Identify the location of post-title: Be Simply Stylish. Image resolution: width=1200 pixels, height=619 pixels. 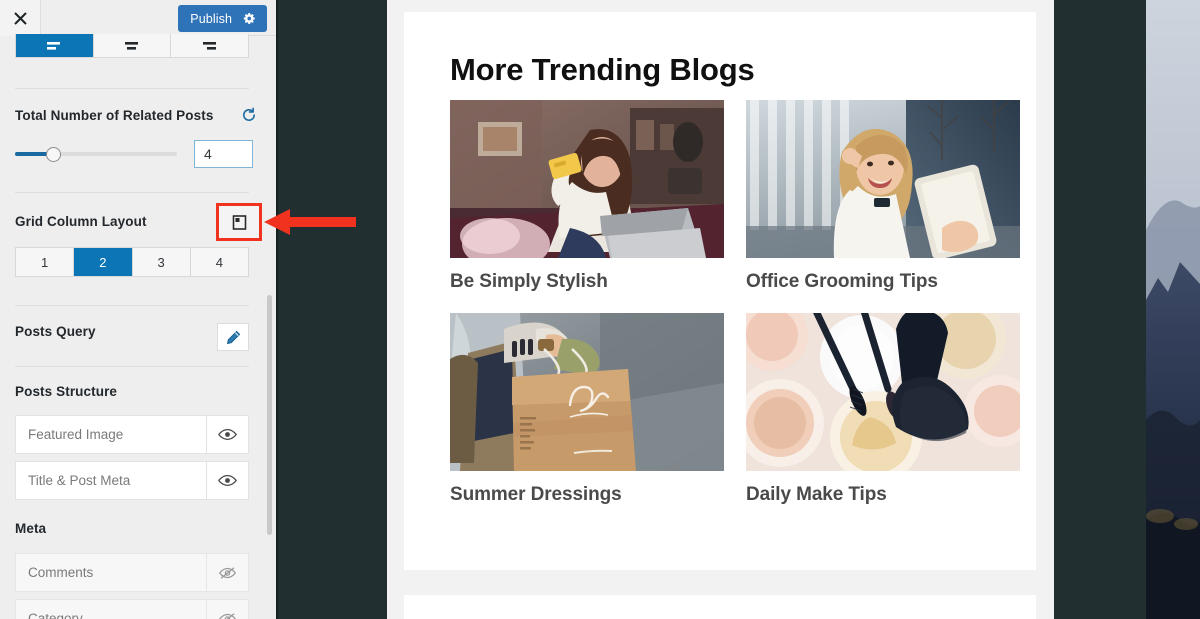
(587, 282).